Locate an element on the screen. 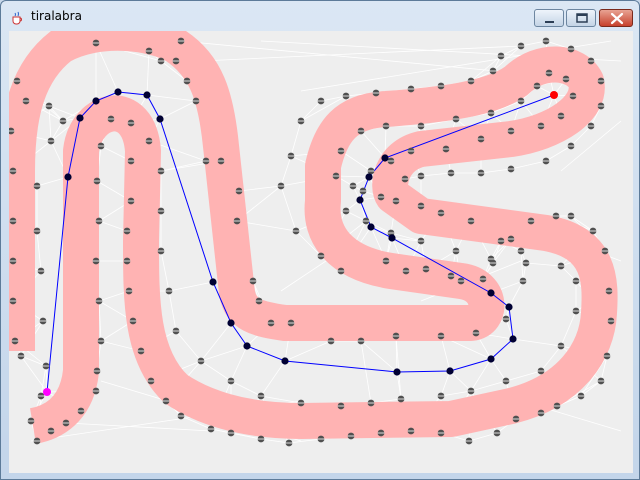 The width and height of the screenshot is (640, 480). close-icon is located at coordinates (617, 18).